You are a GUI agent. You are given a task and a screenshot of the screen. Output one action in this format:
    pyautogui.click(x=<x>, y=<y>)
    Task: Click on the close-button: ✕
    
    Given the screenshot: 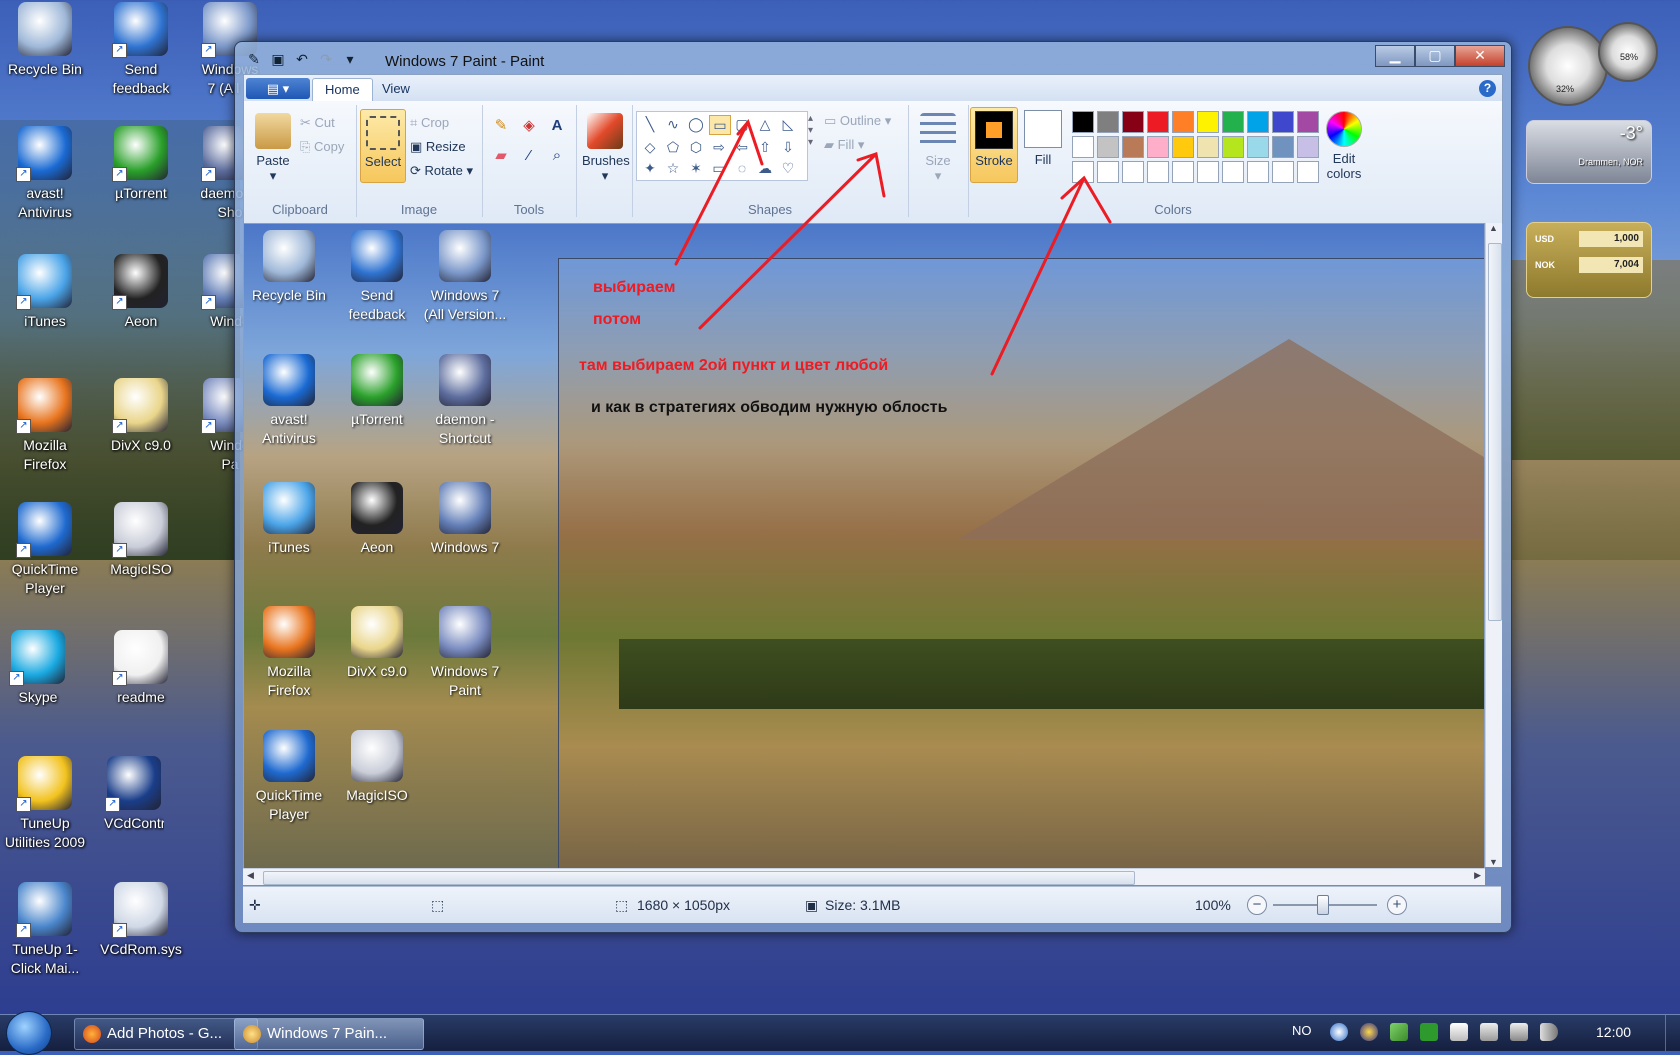 What is the action you would take?
    pyautogui.click(x=1480, y=56)
    